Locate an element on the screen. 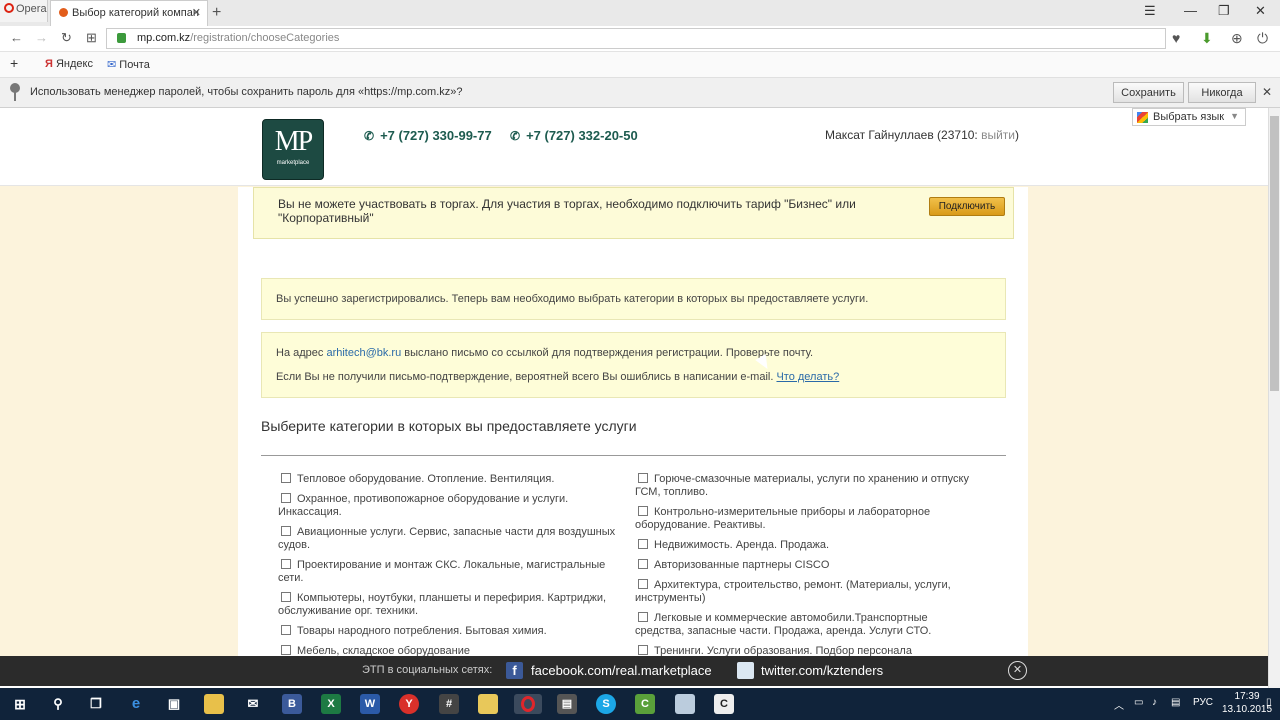  word-icon: W is located at coordinates (370, 704).